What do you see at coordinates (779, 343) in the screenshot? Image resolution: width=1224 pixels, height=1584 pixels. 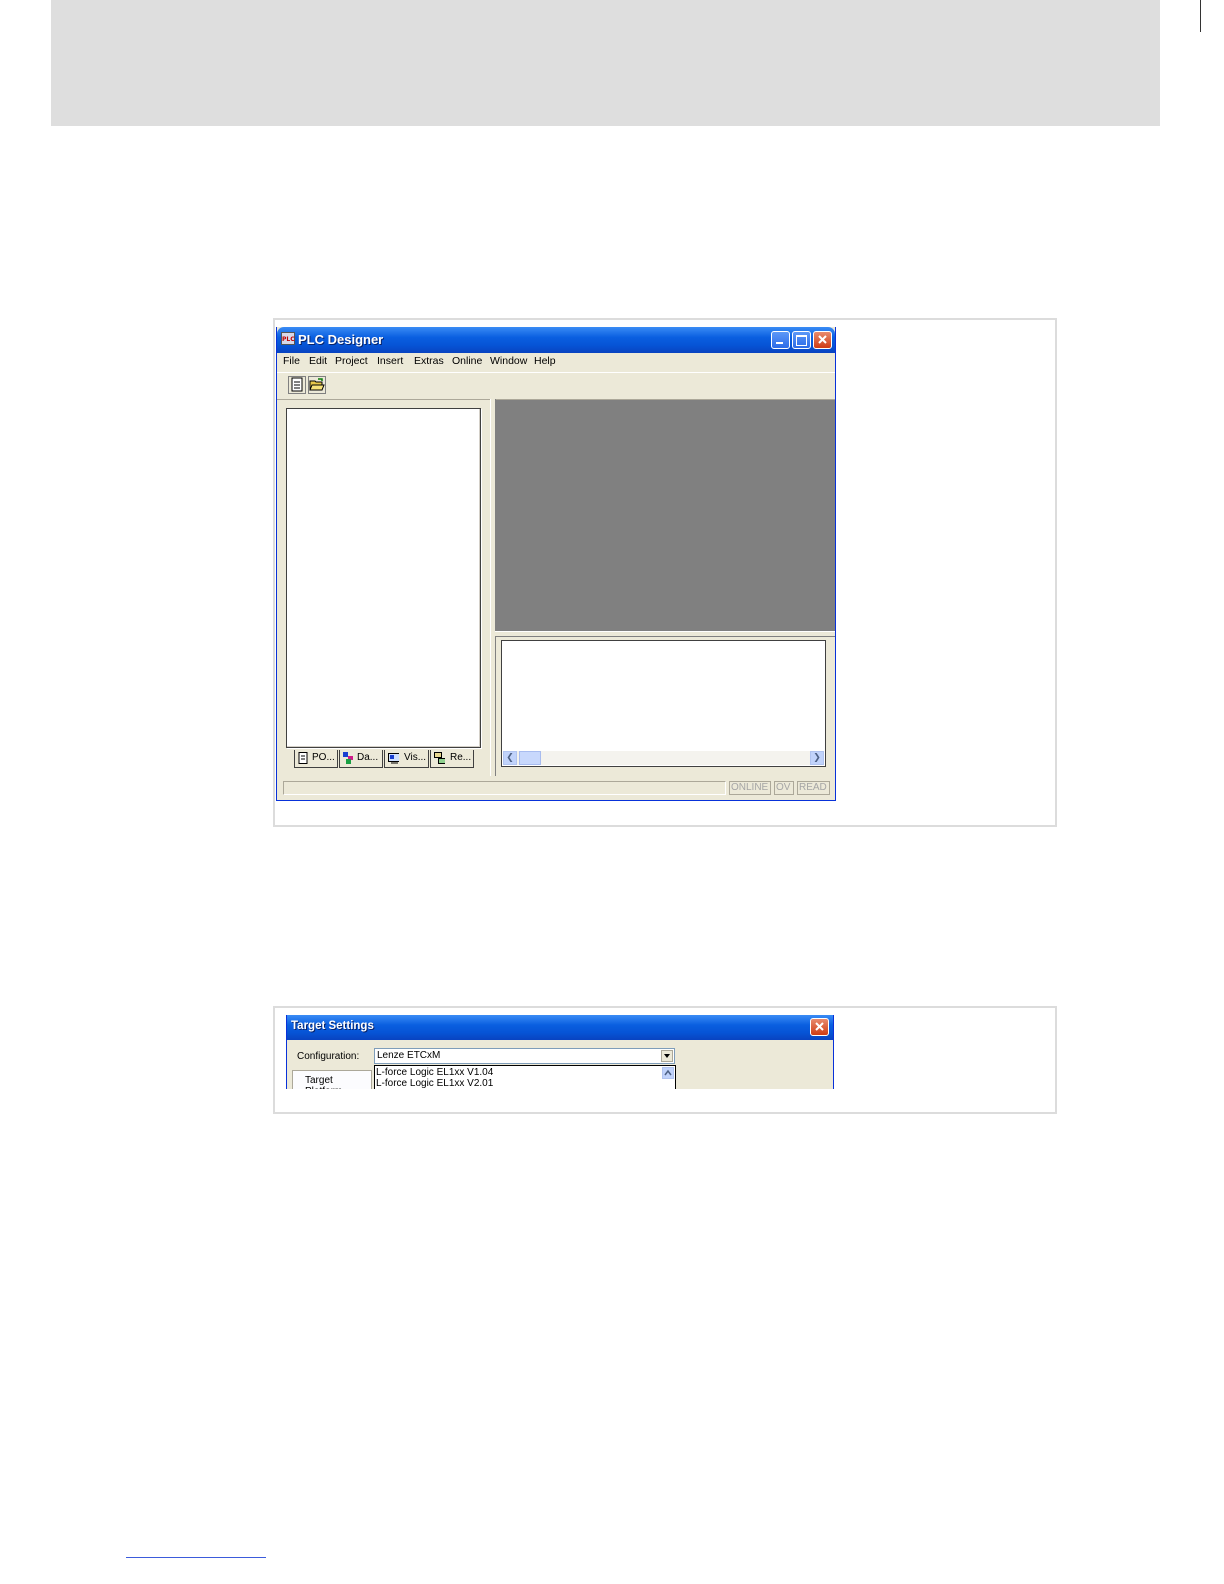 I see `minimize-icon` at bounding box center [779, 343].